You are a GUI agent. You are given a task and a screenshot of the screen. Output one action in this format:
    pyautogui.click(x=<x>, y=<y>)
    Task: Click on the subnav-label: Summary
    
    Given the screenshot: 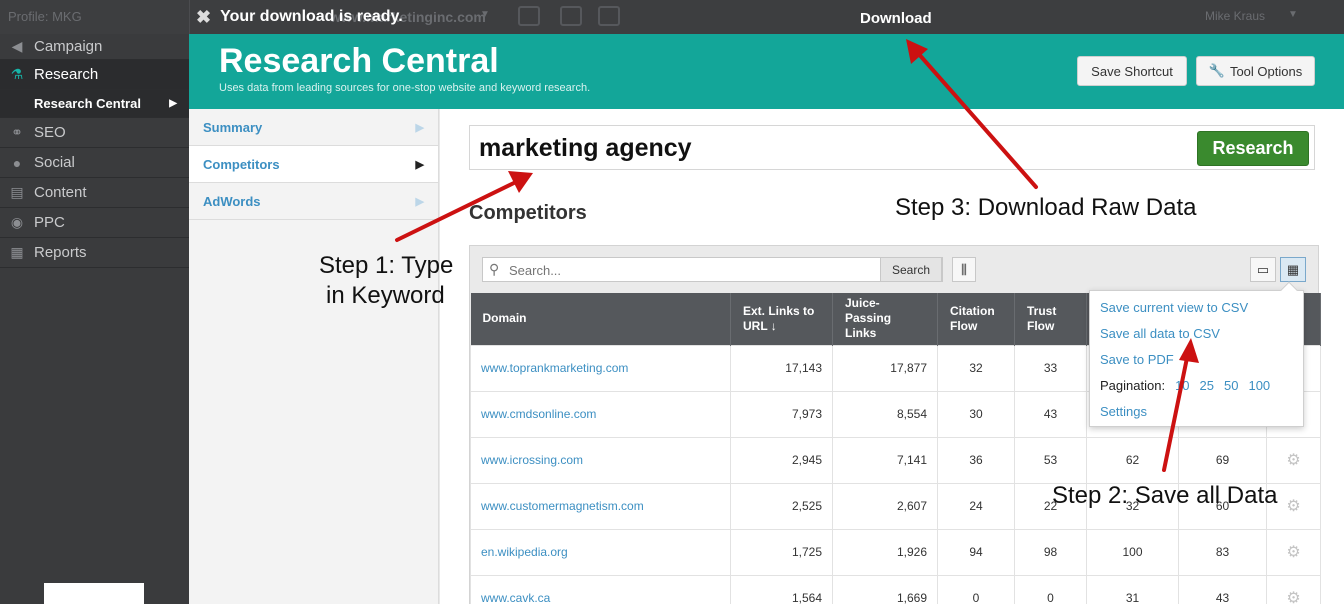 What is the action you would take?
    pyautogui.click(x=233, y=127)
    